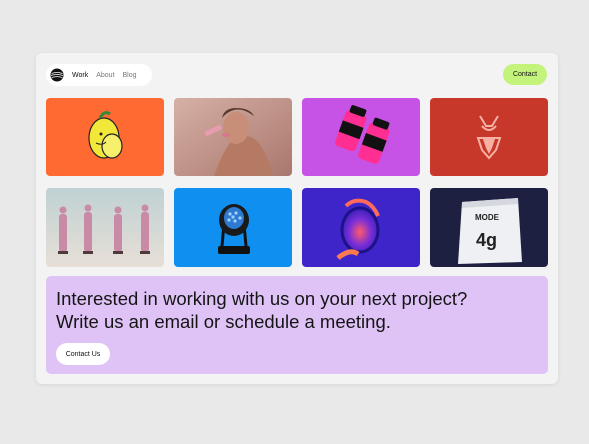  I want to click on supplement-bottles-image, so click(361, 137).